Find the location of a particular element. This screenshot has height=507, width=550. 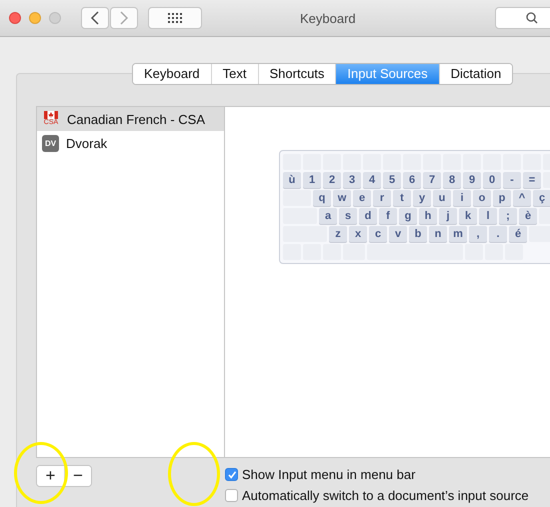

keycap: j is located at coordinates (448, 216).